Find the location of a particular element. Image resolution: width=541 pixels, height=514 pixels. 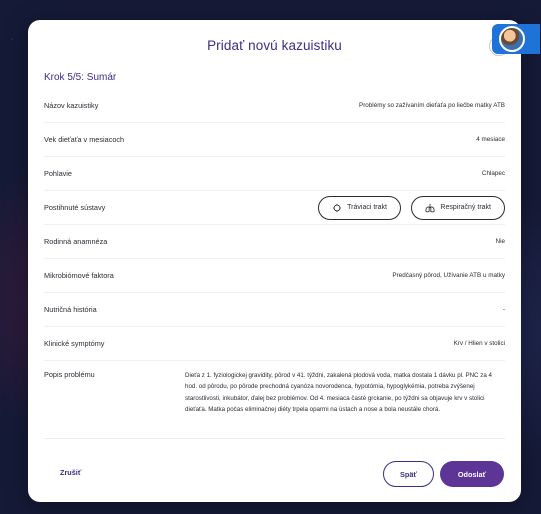

description-label: Popis problému is located at coordinates (69, 374).